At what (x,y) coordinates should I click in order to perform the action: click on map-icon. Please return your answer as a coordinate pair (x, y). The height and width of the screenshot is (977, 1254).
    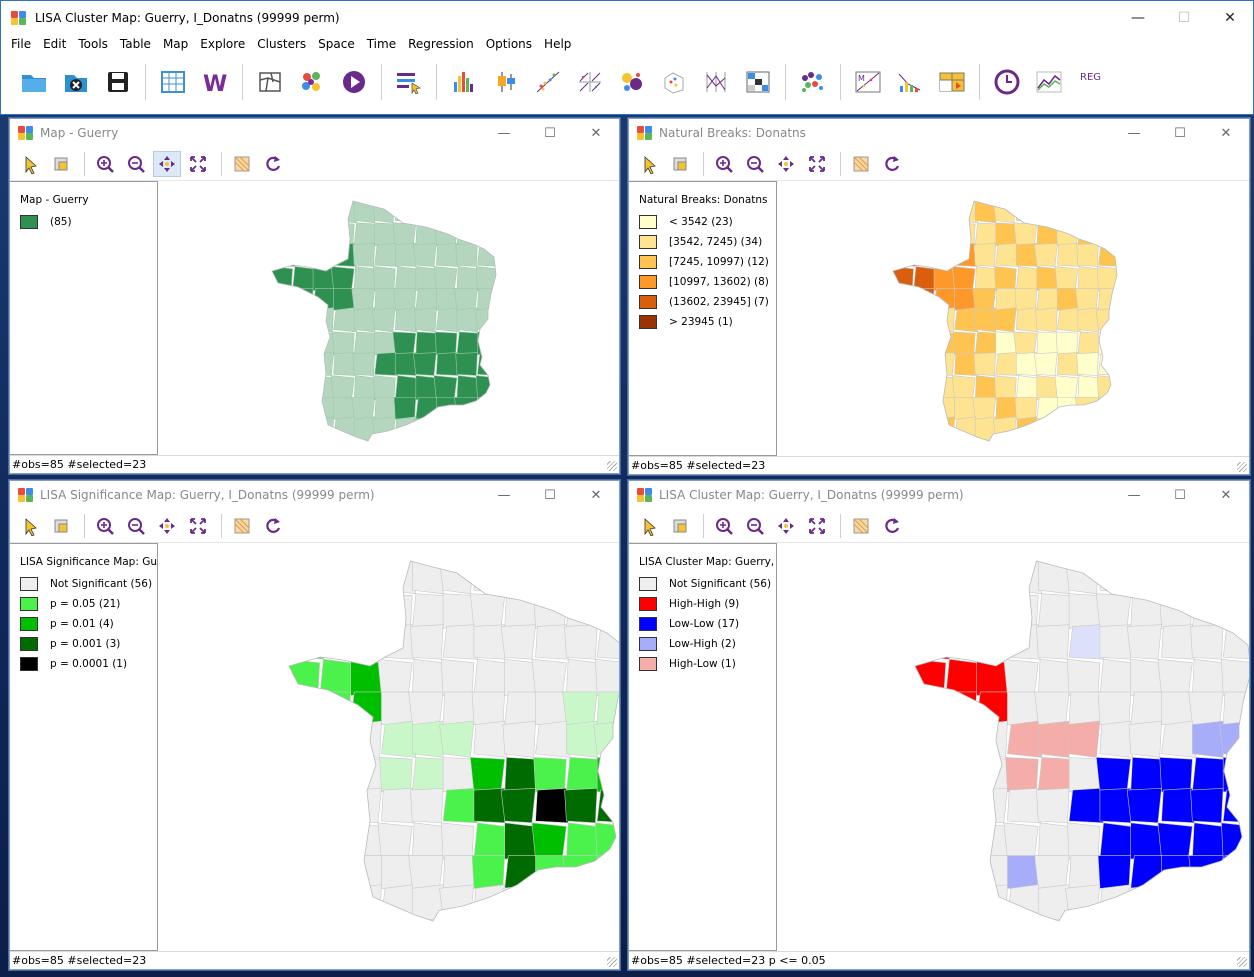
    Looking at the image, I should click on (270, 82).